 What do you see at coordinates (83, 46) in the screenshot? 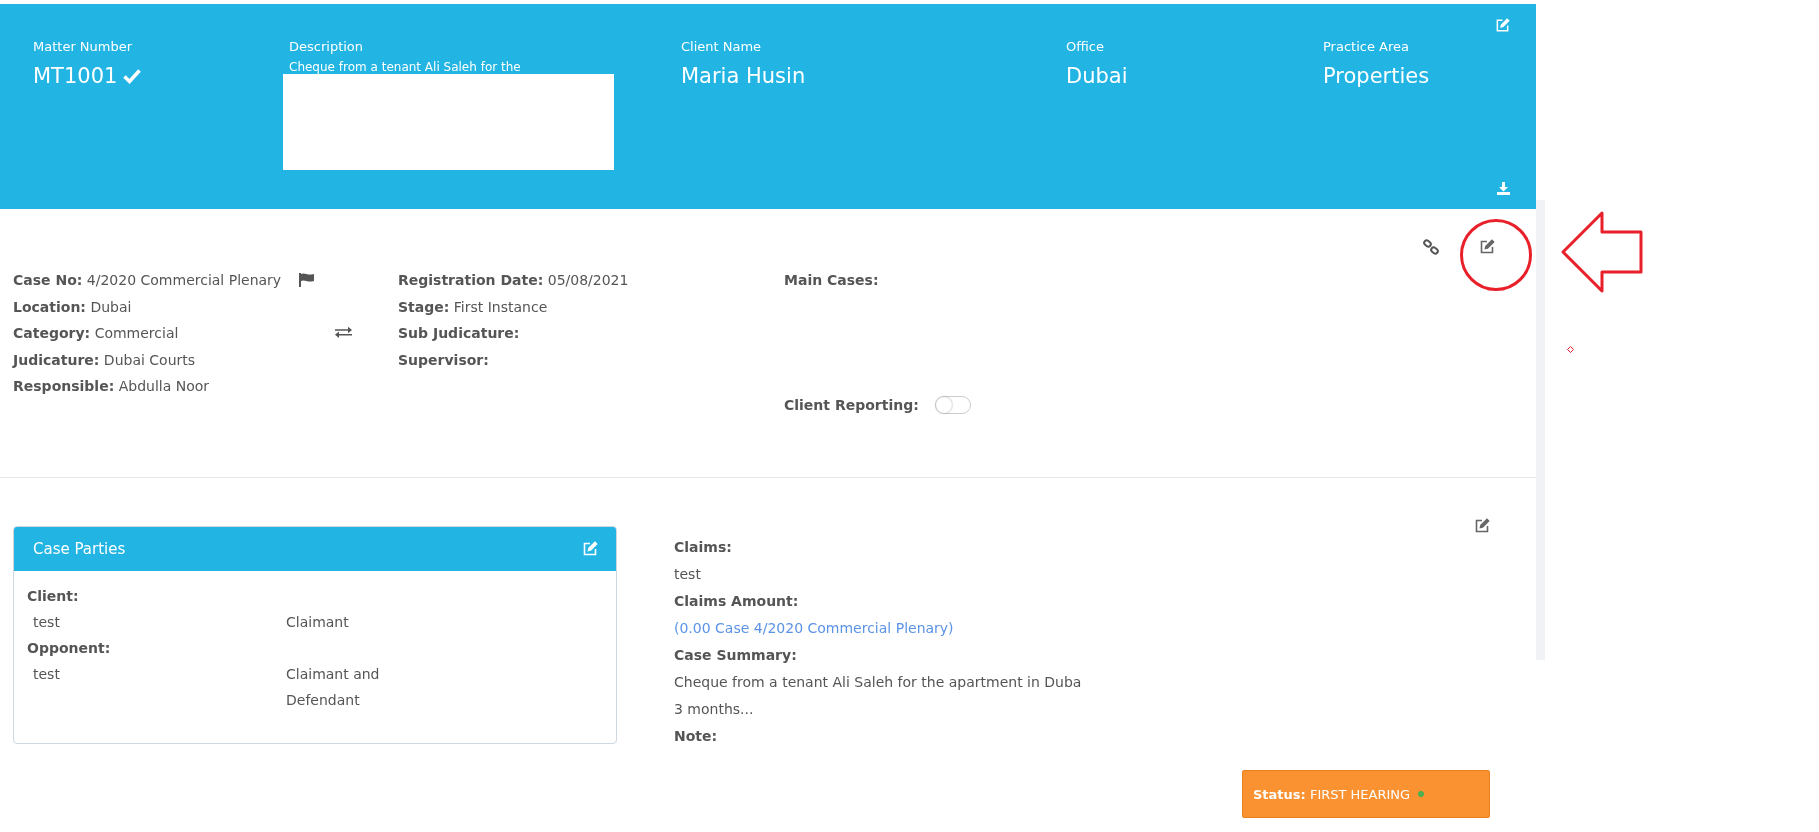
I see `field-label: Matter Number` at bounding box center [83, 46].